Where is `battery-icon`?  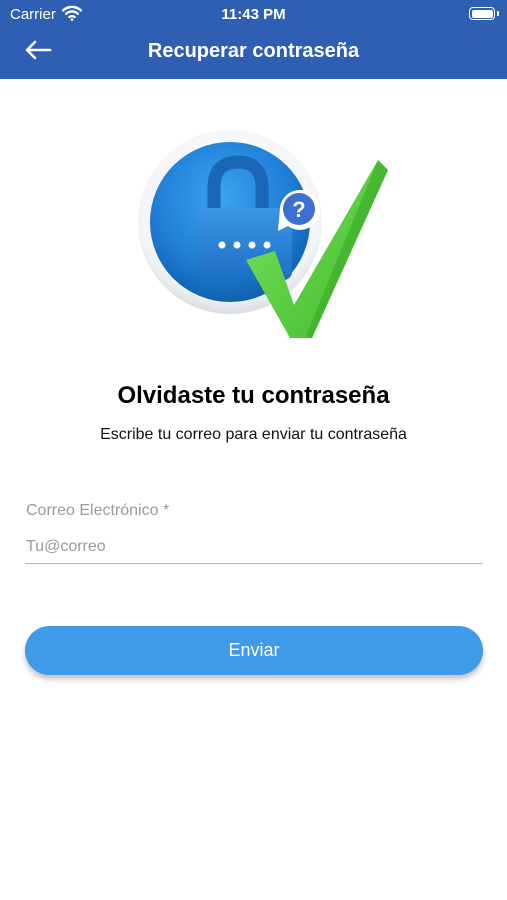
battery-icon is located at coordinates (482, 13).